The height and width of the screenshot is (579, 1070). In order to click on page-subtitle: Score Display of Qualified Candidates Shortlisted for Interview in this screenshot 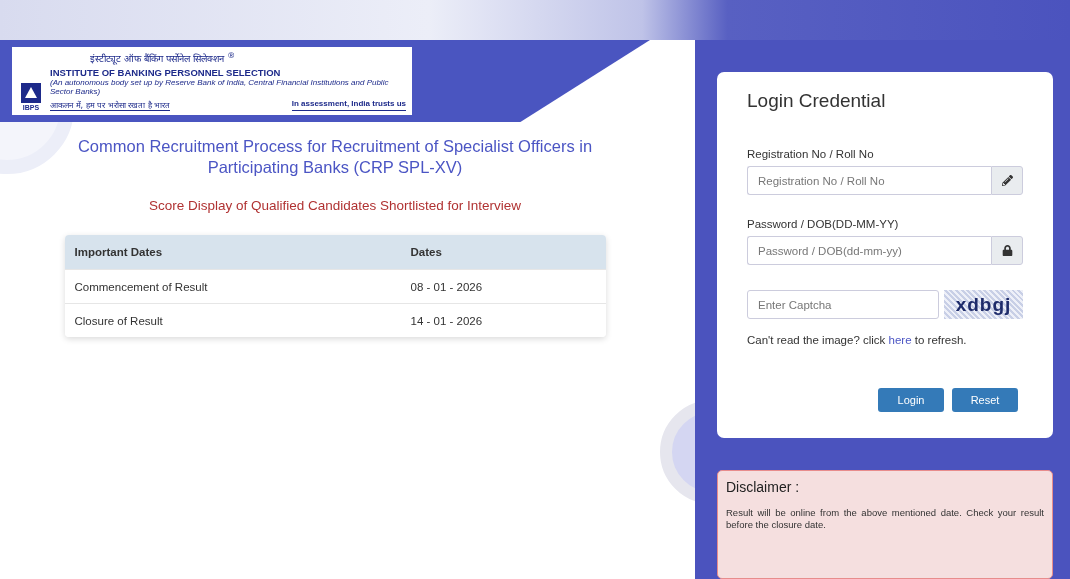, I will do `click(335, 206)`.